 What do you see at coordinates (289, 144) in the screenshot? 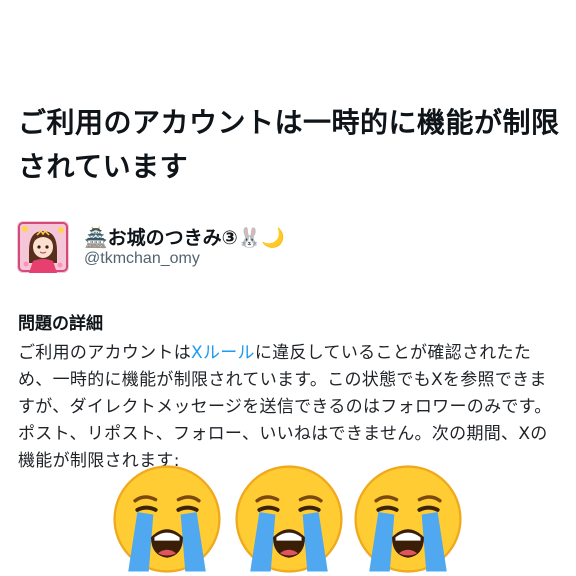
I see `page-title: ご利用のアカウントは一時的に機能が制限されています` at bounding box center [289, 144].